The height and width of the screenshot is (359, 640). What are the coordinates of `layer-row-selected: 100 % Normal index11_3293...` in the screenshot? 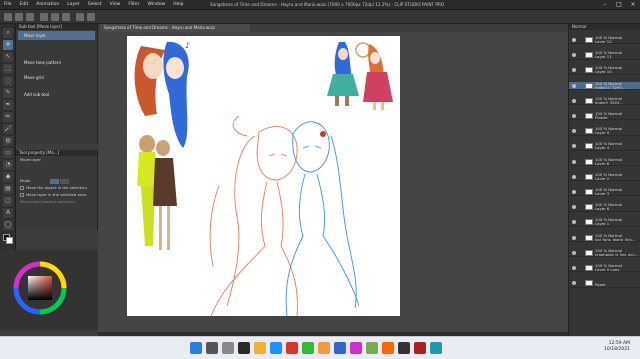 It's located at (604, 85).